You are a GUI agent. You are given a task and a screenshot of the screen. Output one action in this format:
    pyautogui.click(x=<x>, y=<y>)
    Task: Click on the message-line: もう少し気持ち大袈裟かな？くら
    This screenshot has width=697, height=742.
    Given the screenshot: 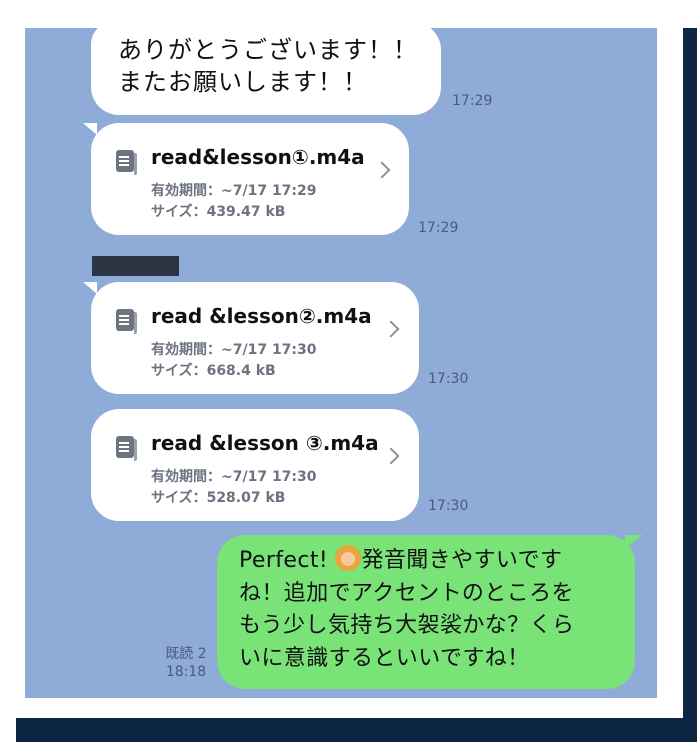 What is the action you would take?
    pyautogui.click(x=407, y=625)
    